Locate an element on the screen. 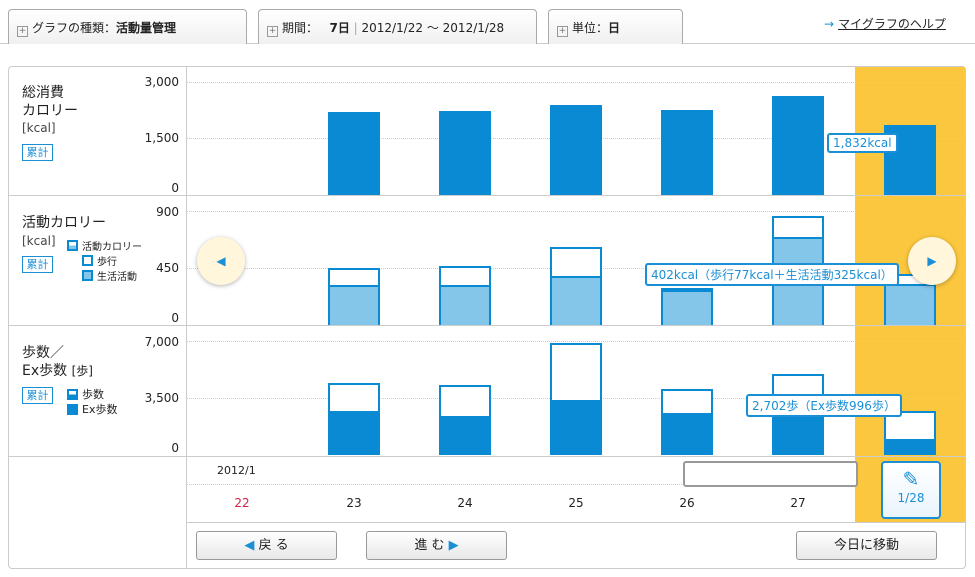 This screenshot has width=975, height=577. period-range: 2012/1/22 ～ 2012/1/28 is located at coordinates (433, 28).